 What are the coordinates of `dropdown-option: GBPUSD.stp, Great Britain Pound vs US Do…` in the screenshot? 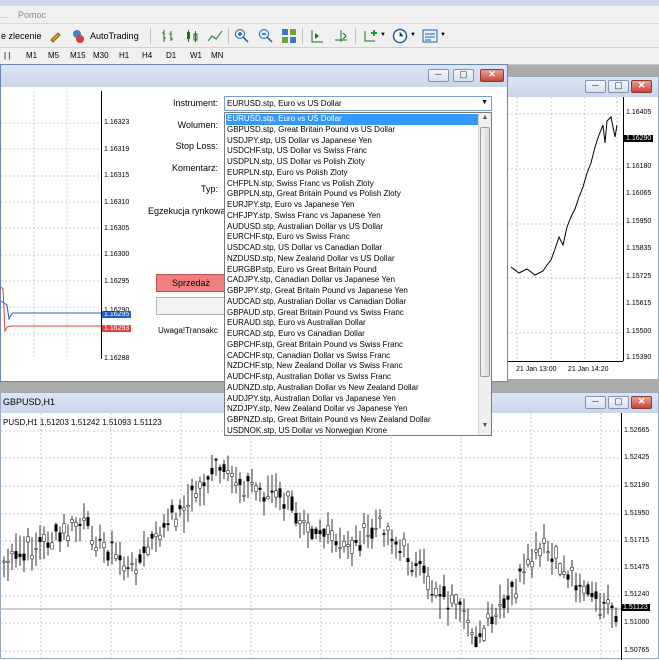 It's located at (352, 130).